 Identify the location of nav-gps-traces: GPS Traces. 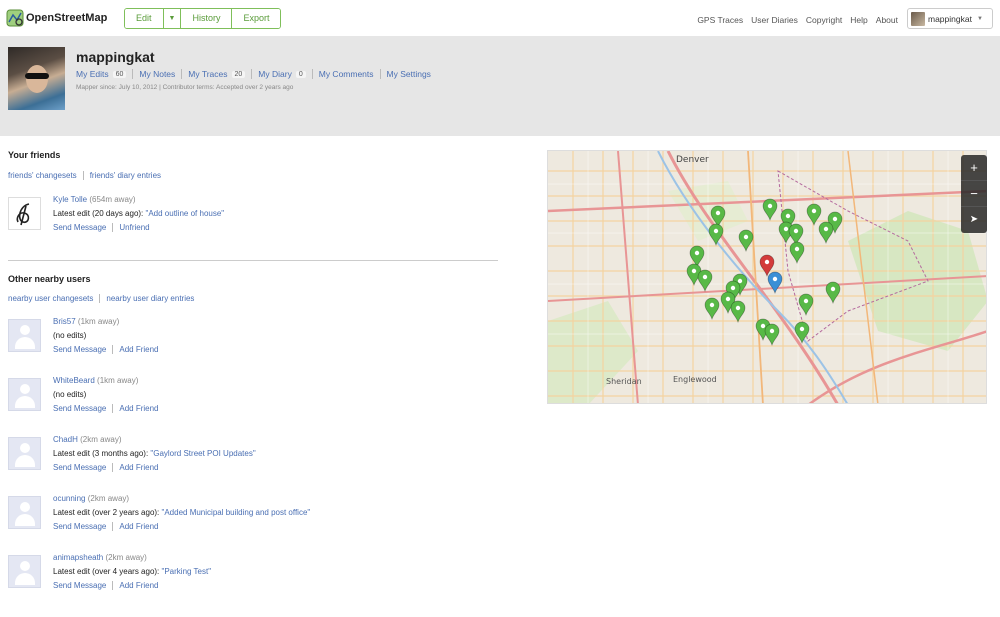
(720, 20).